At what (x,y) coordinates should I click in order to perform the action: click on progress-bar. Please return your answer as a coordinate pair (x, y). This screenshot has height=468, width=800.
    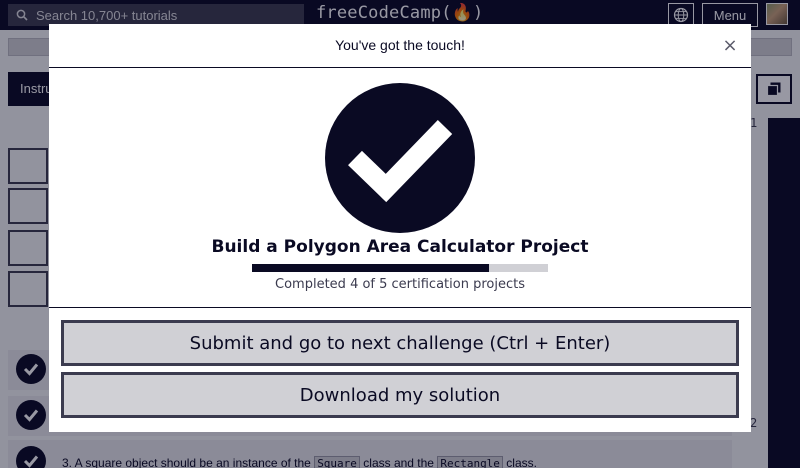
    Looking at the image, I should click on (400, 268).